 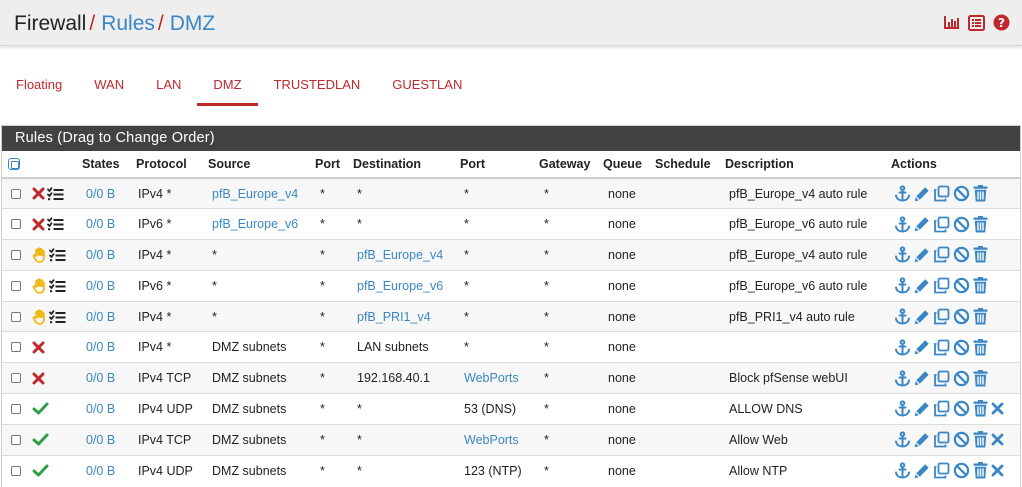 What do you see at coordinates (227, 85) in the screenshot?
I see `tab-dmz: DMZ` at bounding box center [227, 85].